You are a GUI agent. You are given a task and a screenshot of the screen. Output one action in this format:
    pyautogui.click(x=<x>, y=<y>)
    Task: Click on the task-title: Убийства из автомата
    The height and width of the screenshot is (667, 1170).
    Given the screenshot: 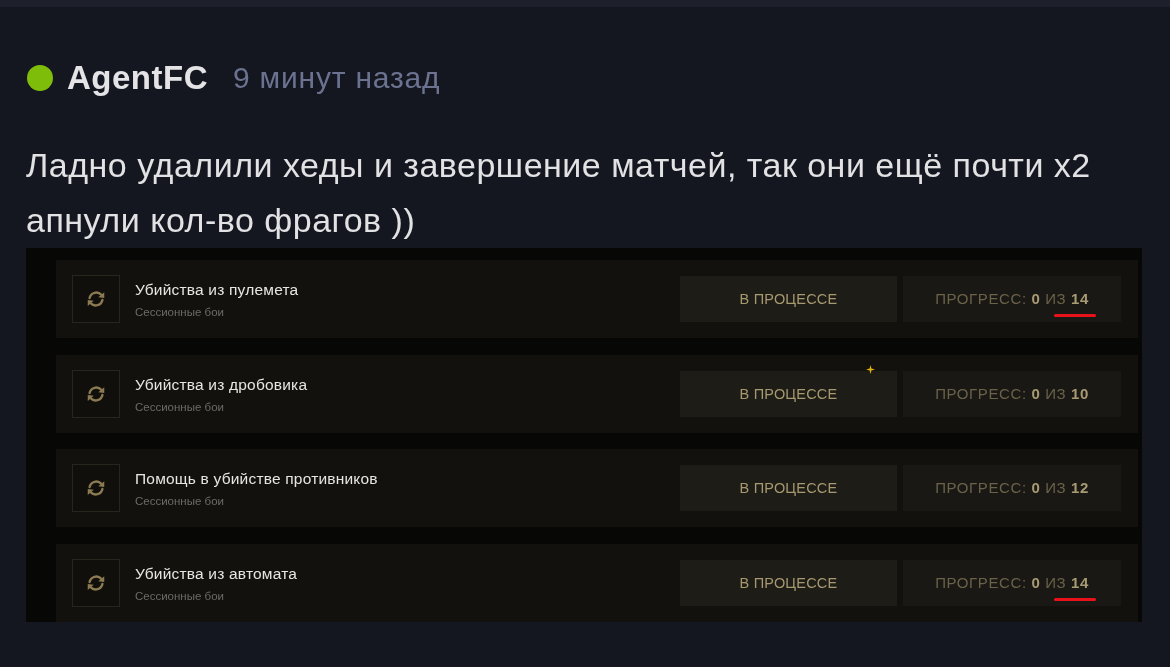 What is the action you would take?
    pyautogui.click(x=216, y=573)
    